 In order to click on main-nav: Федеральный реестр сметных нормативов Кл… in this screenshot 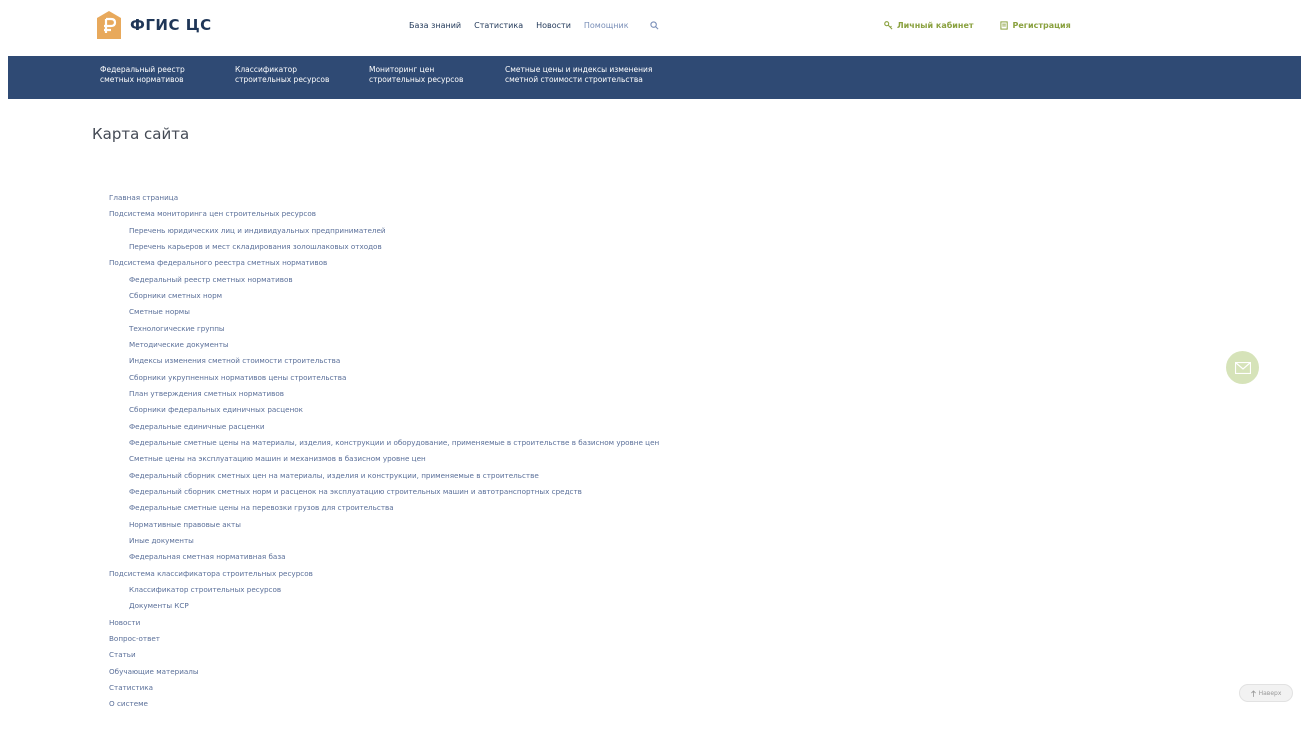, I will do `click(654, 77)`.